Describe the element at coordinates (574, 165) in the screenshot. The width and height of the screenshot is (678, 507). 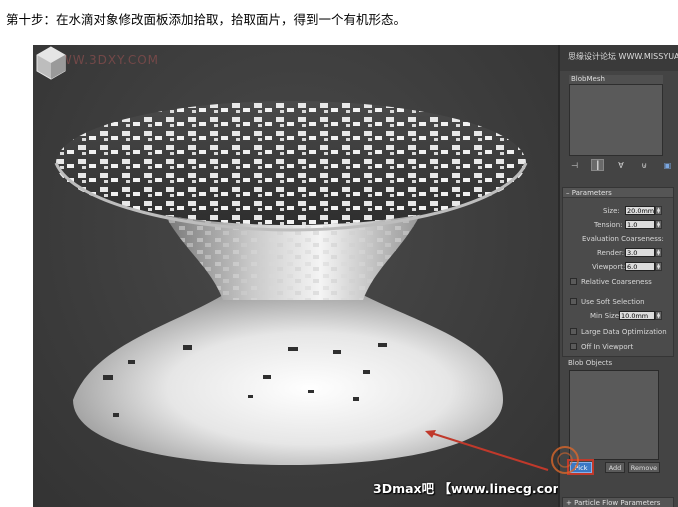
I see `pin-icon: ⊣` at that location.